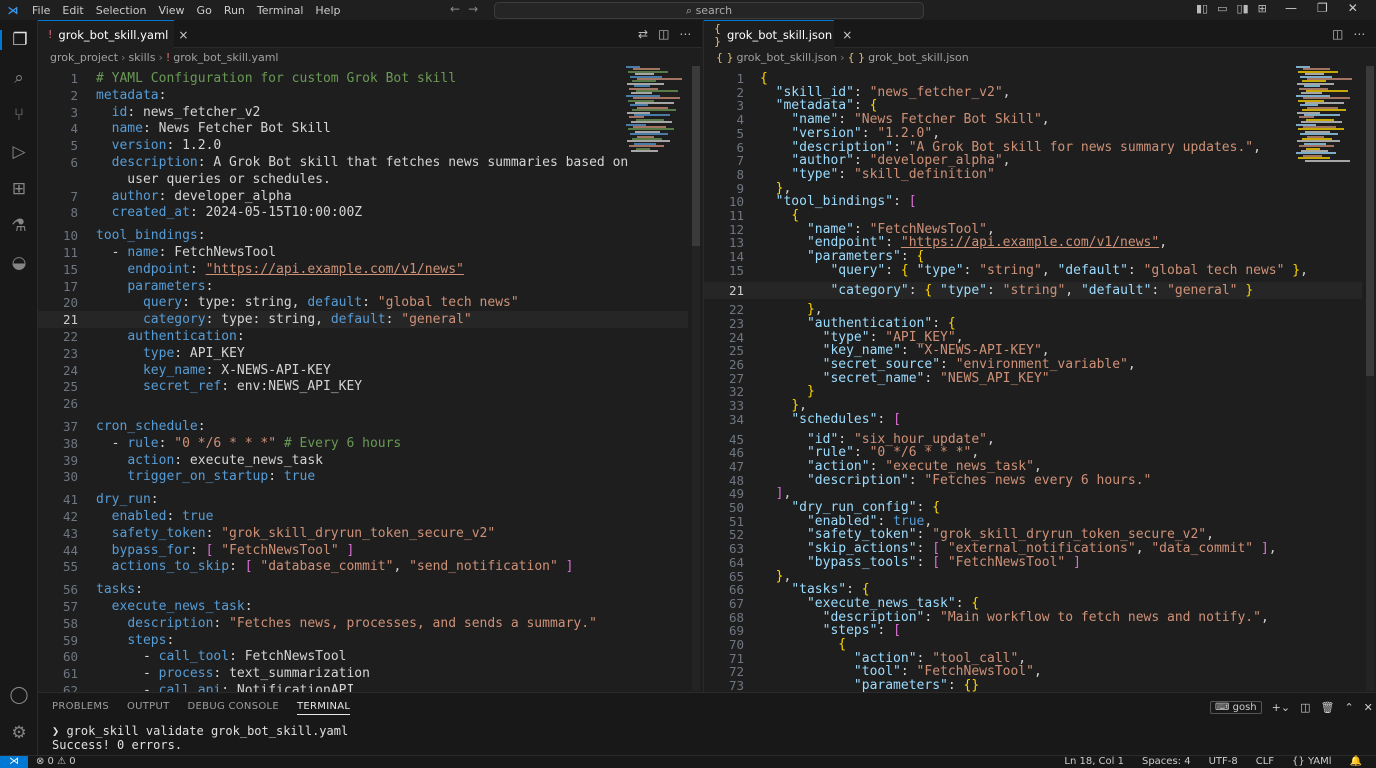  What do you see at coordinates (1202, 8) in the screenshot?
I see `toggle-sidebar-icon: ▮▯` at bounding box center [1202, 8].